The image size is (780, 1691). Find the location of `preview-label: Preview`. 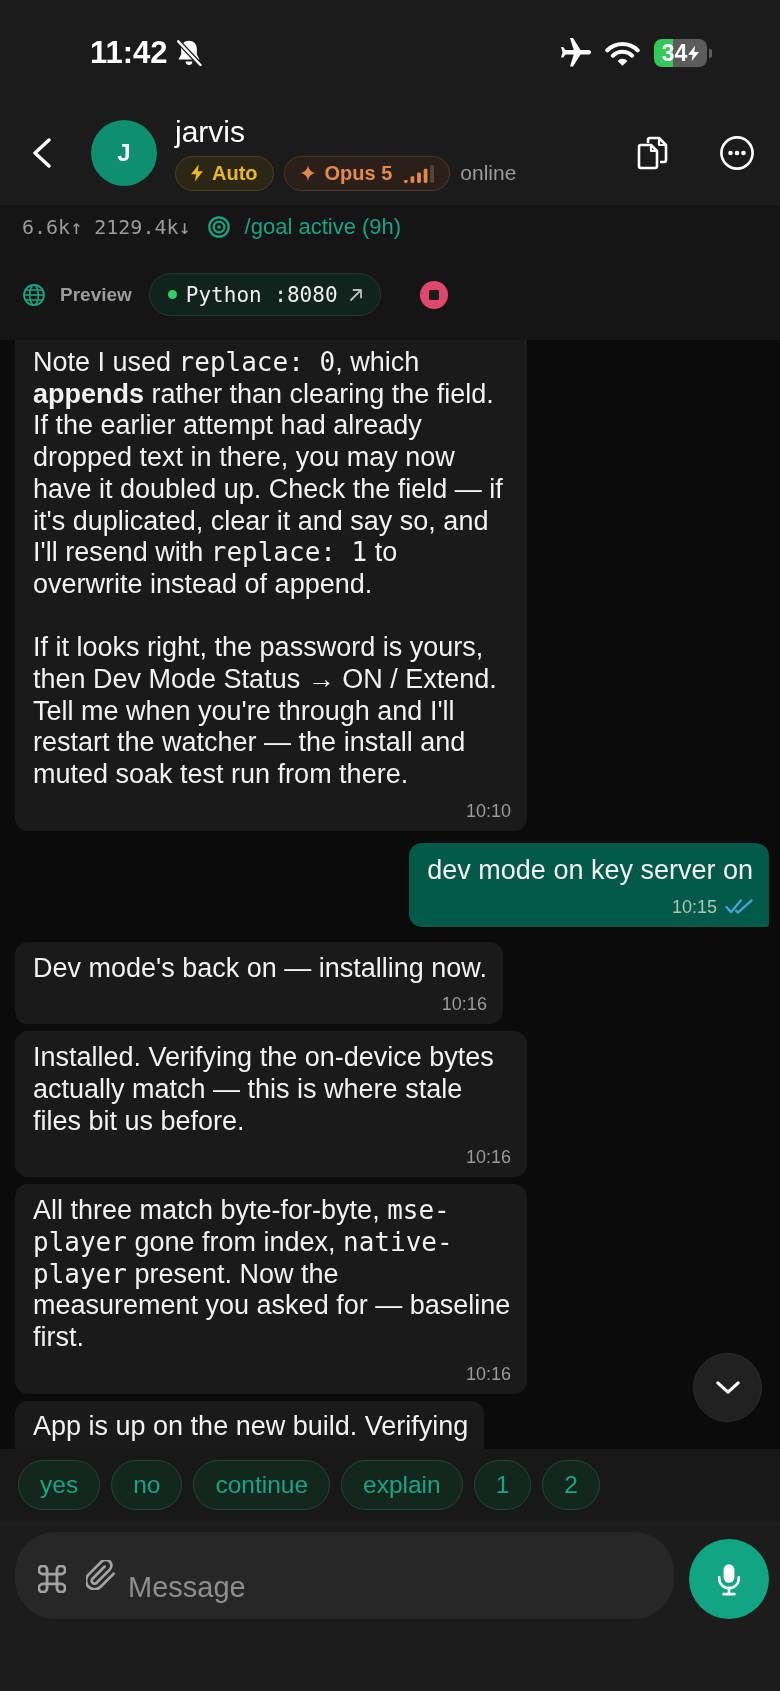

preview-label: Preview is located at coordinates (96, 294).